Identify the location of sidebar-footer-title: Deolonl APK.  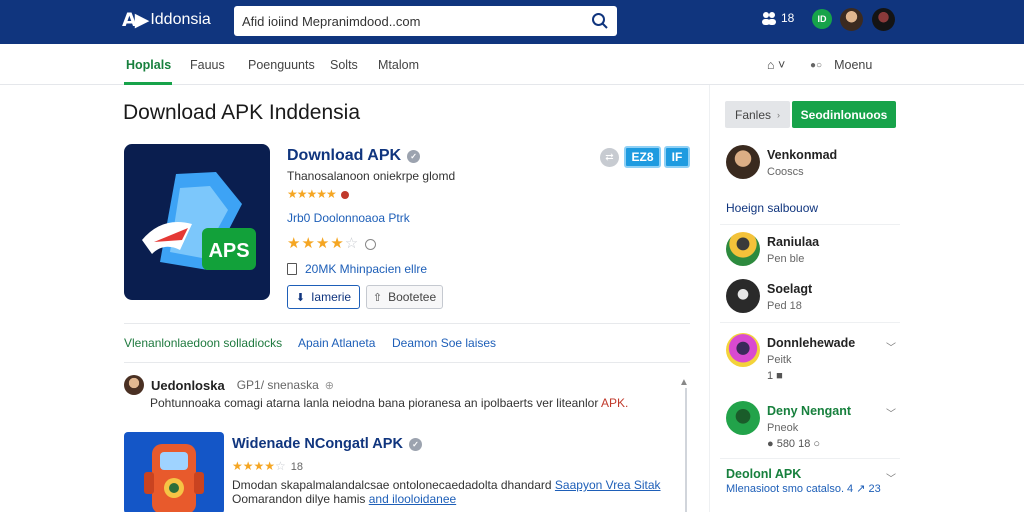
(763, 474).